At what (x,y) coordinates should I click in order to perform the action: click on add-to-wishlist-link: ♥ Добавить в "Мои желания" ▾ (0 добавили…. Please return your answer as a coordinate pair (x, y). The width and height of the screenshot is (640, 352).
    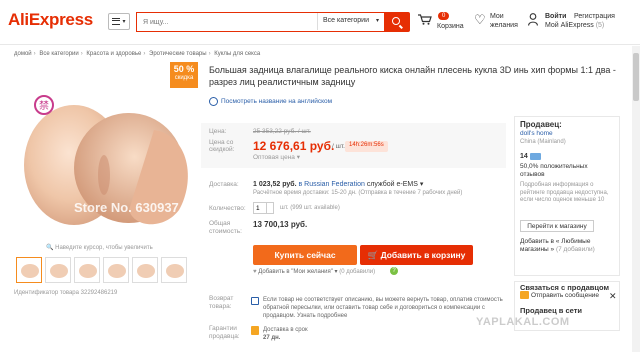
    Looking at the image, I should click on (314, 271).